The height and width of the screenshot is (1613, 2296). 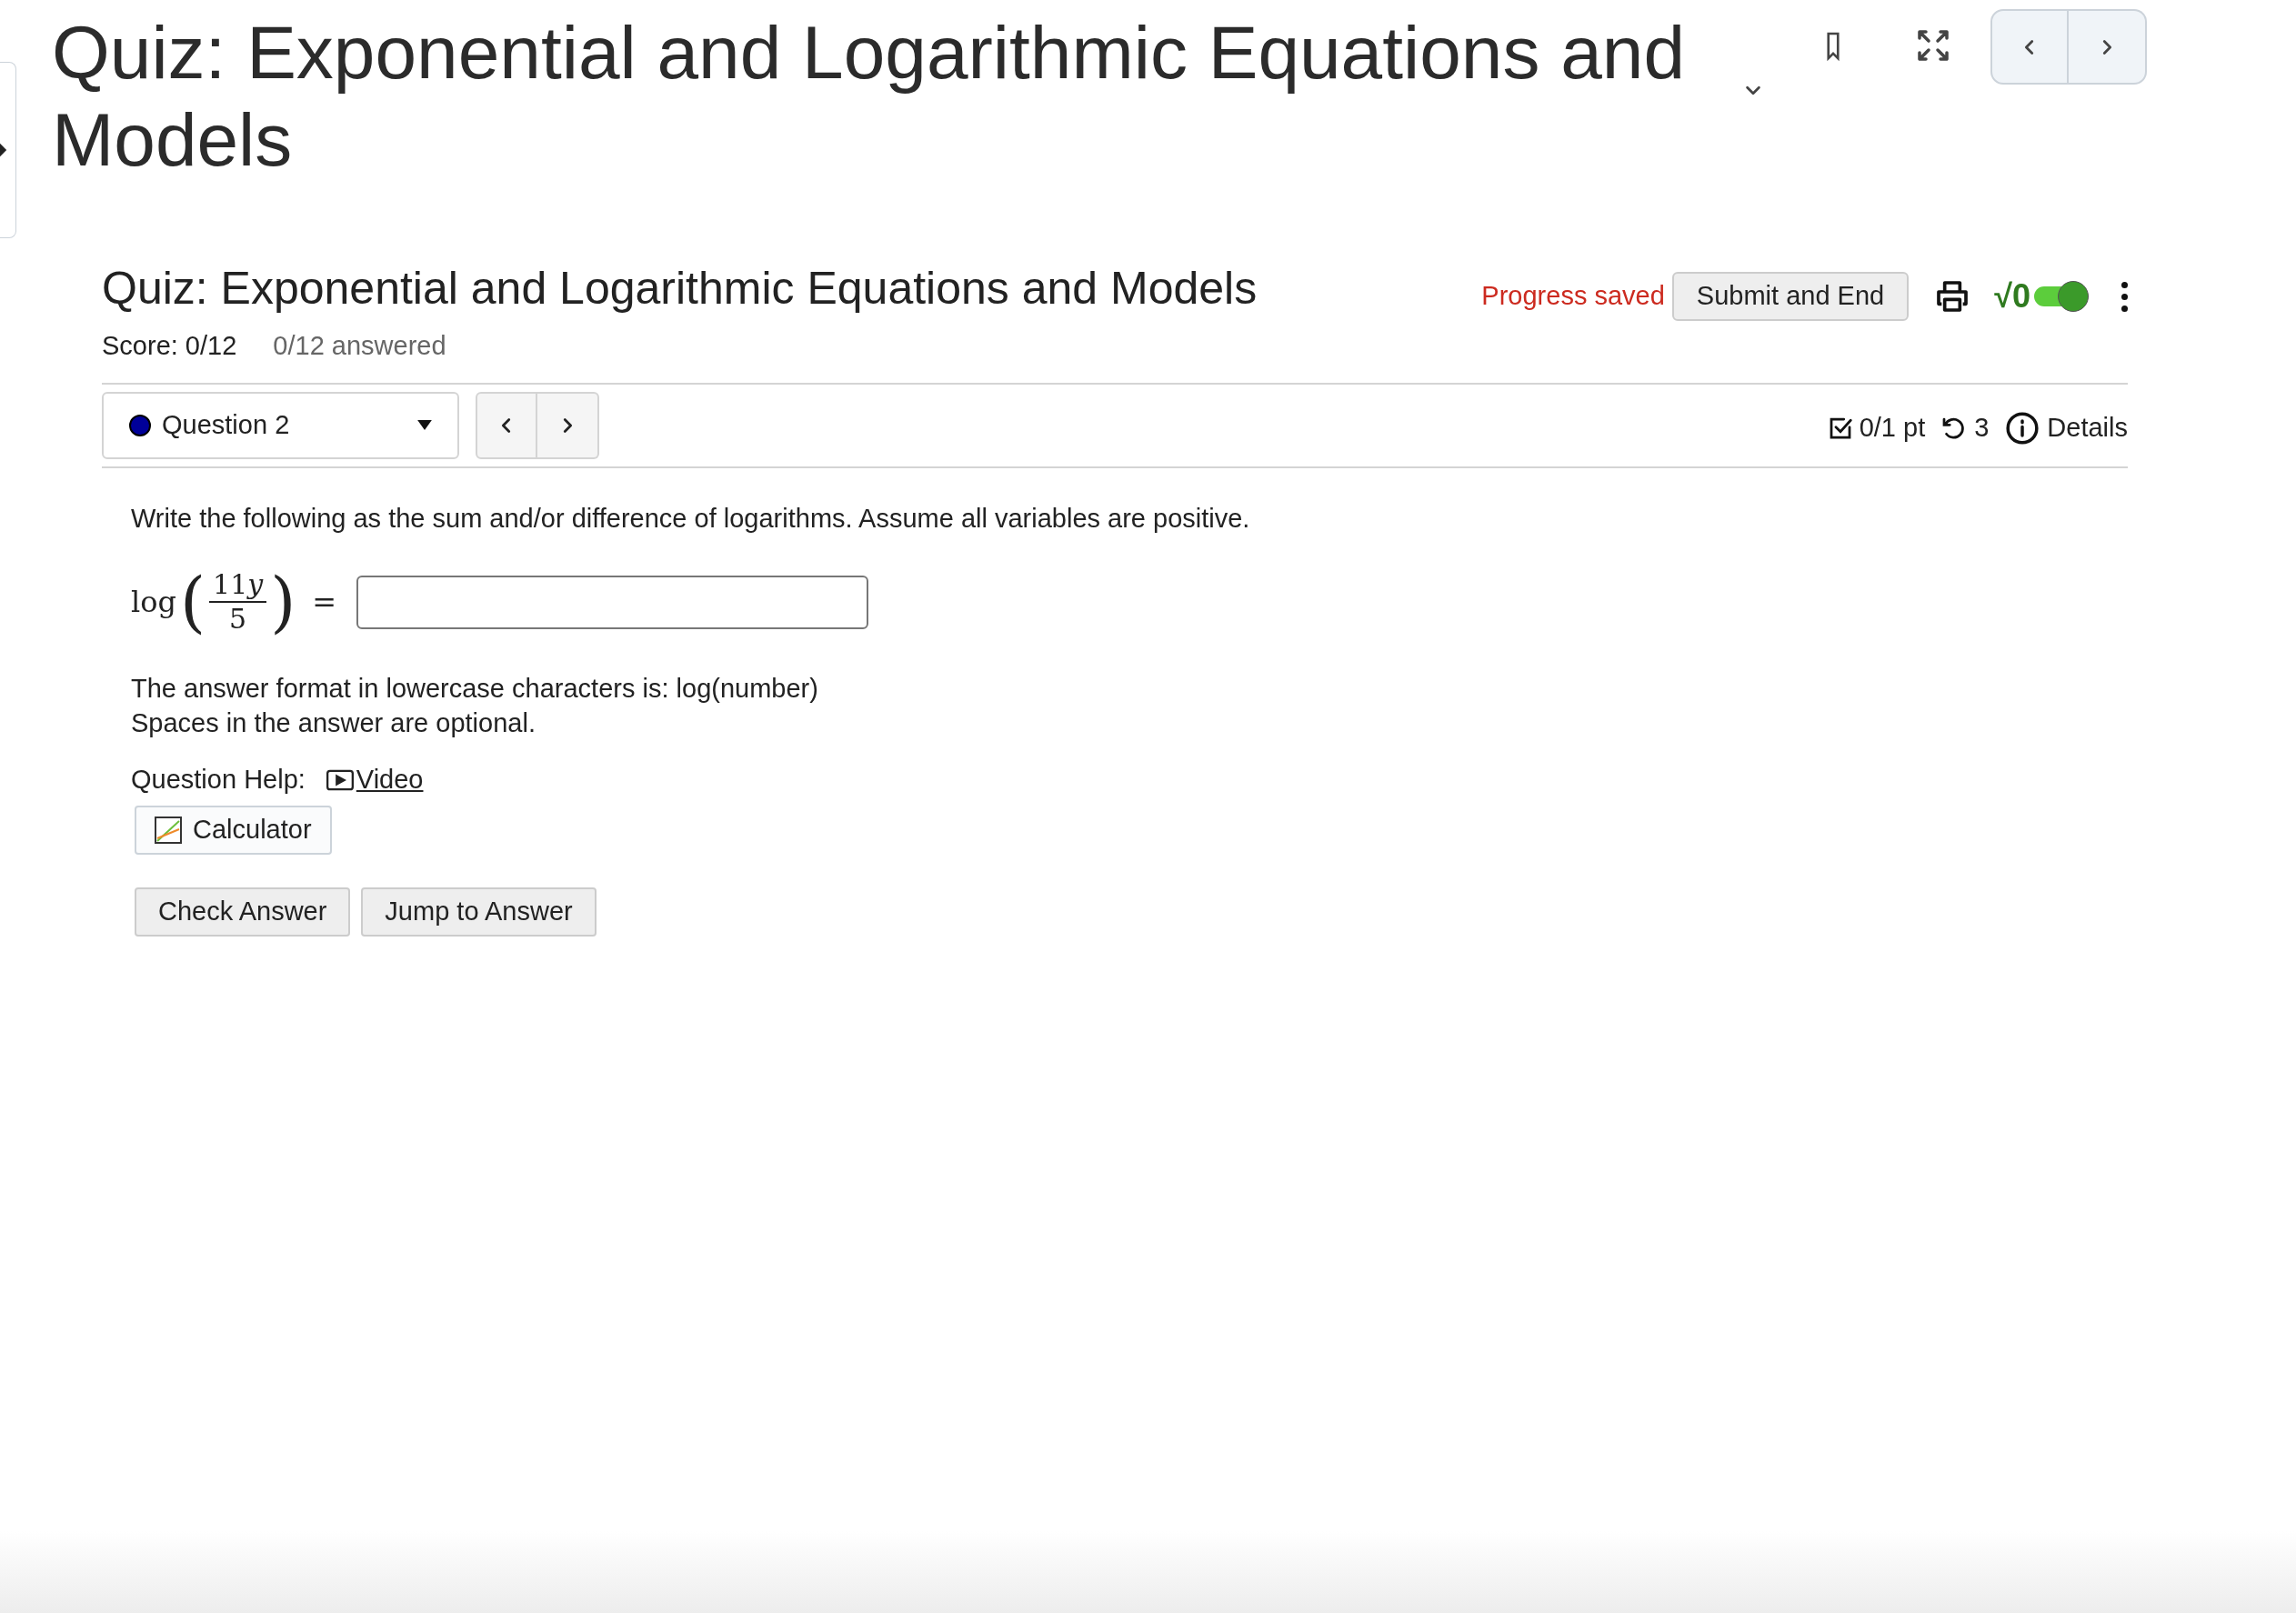 I want to click on denominator: 5, so click(x=238, y=619).